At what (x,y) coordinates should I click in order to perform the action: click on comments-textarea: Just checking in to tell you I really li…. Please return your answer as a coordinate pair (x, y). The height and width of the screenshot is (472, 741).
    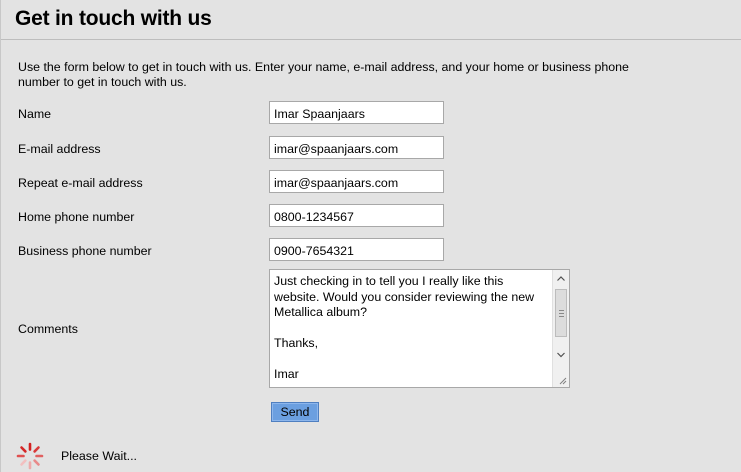
    Looking at the image, I should click on (419, 328).